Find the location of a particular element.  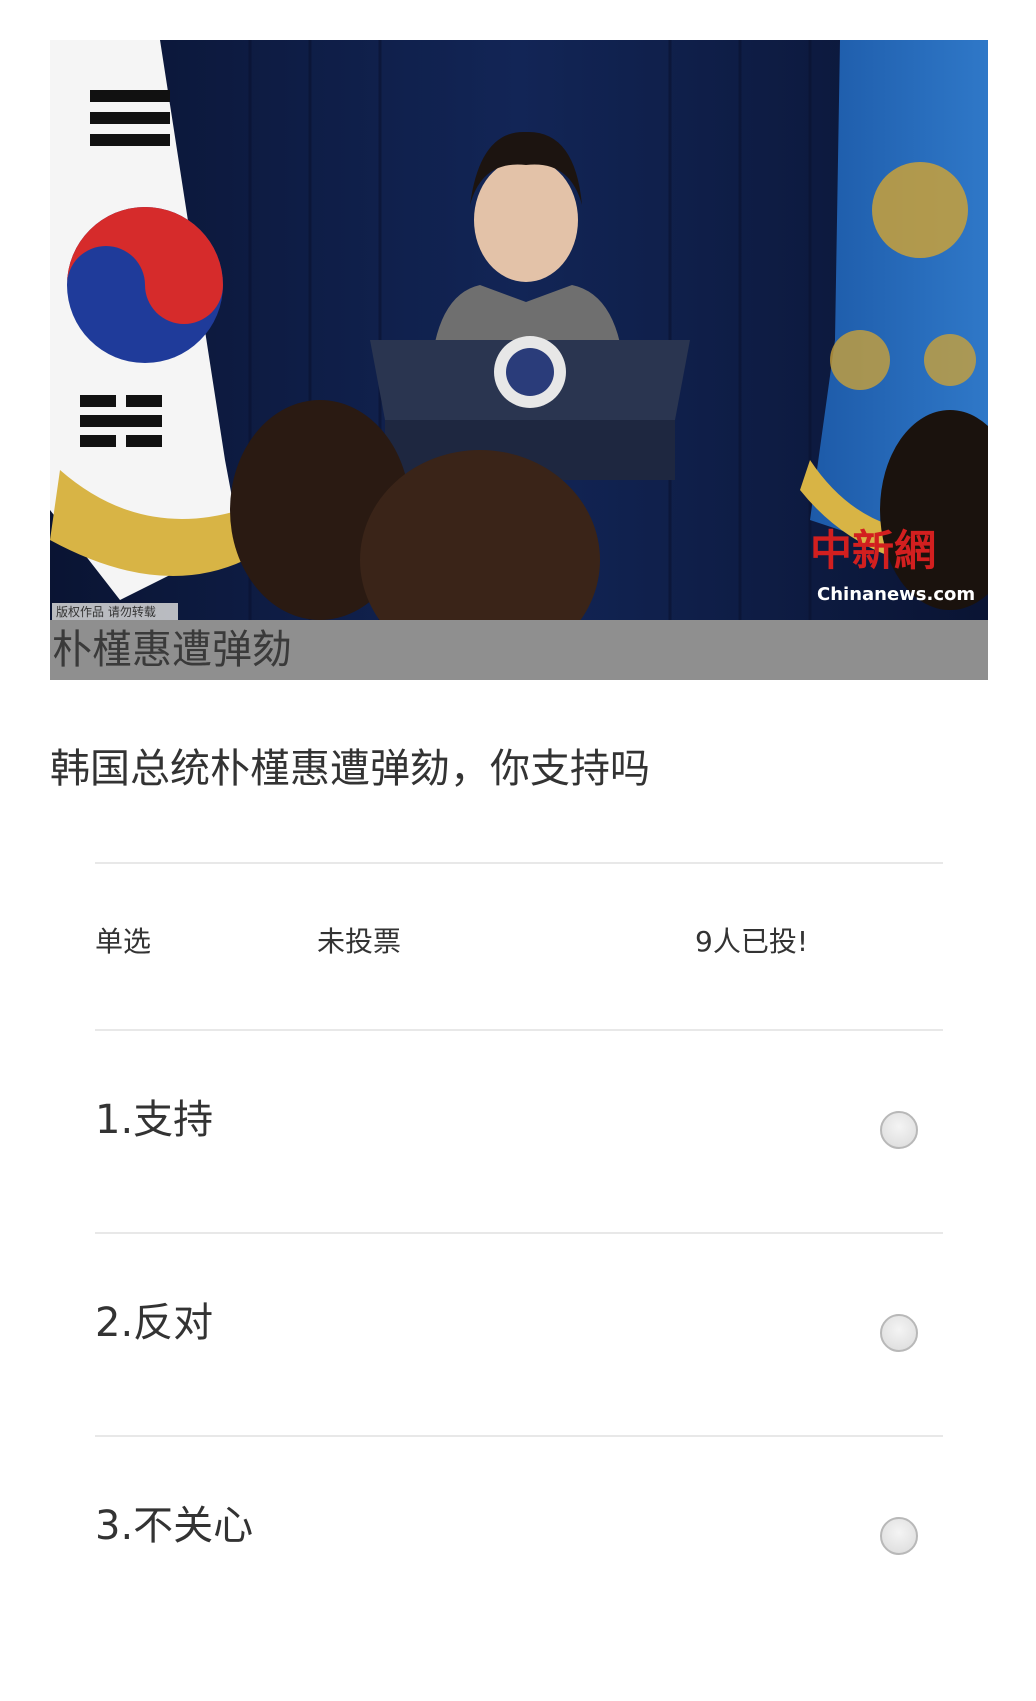

banner-caption: 朴槿惠遭弹劾 is located at coordinates (519, 650).